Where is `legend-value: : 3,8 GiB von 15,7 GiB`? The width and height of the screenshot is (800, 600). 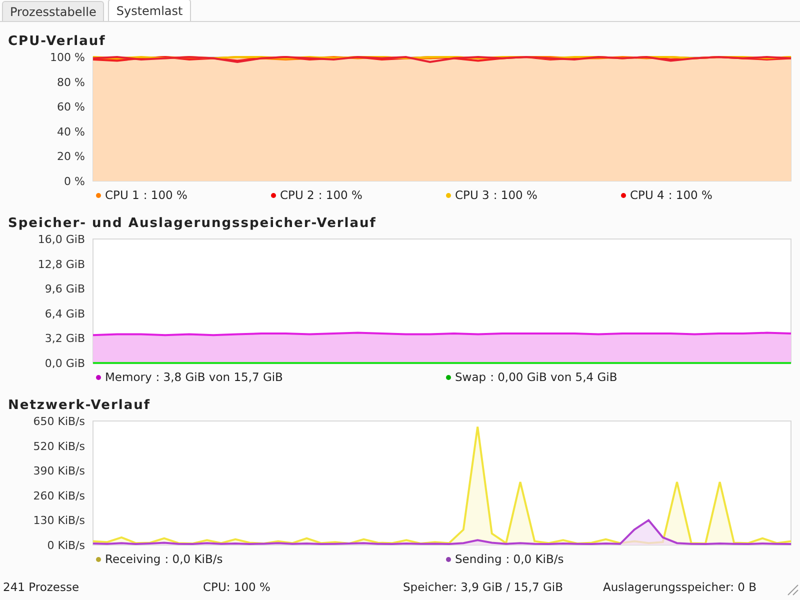
legend-value: : 3,8 GiB von 15,7 GiB is located at coordinates (219, 377).